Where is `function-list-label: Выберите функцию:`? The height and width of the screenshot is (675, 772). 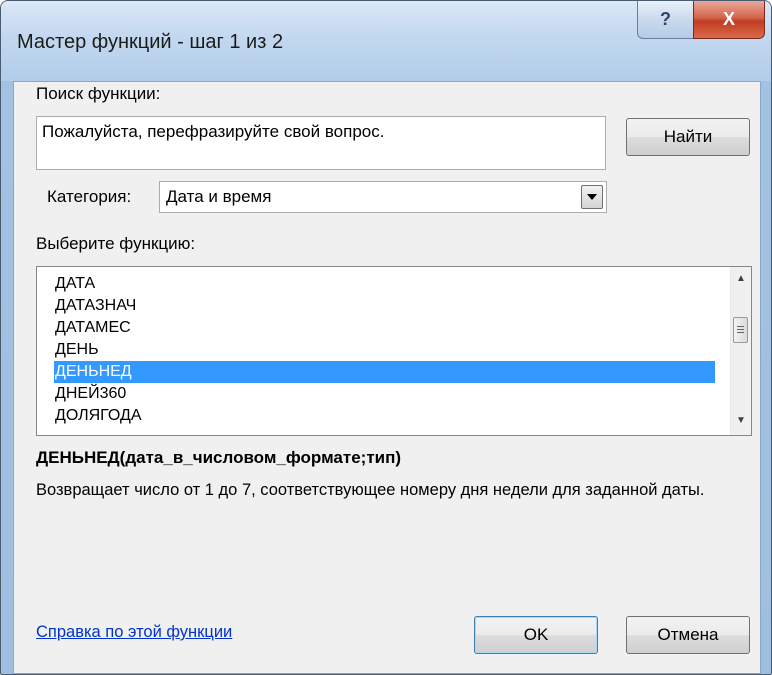 function-list-label: Выберите функцию: is located at coordinates (116, 243).